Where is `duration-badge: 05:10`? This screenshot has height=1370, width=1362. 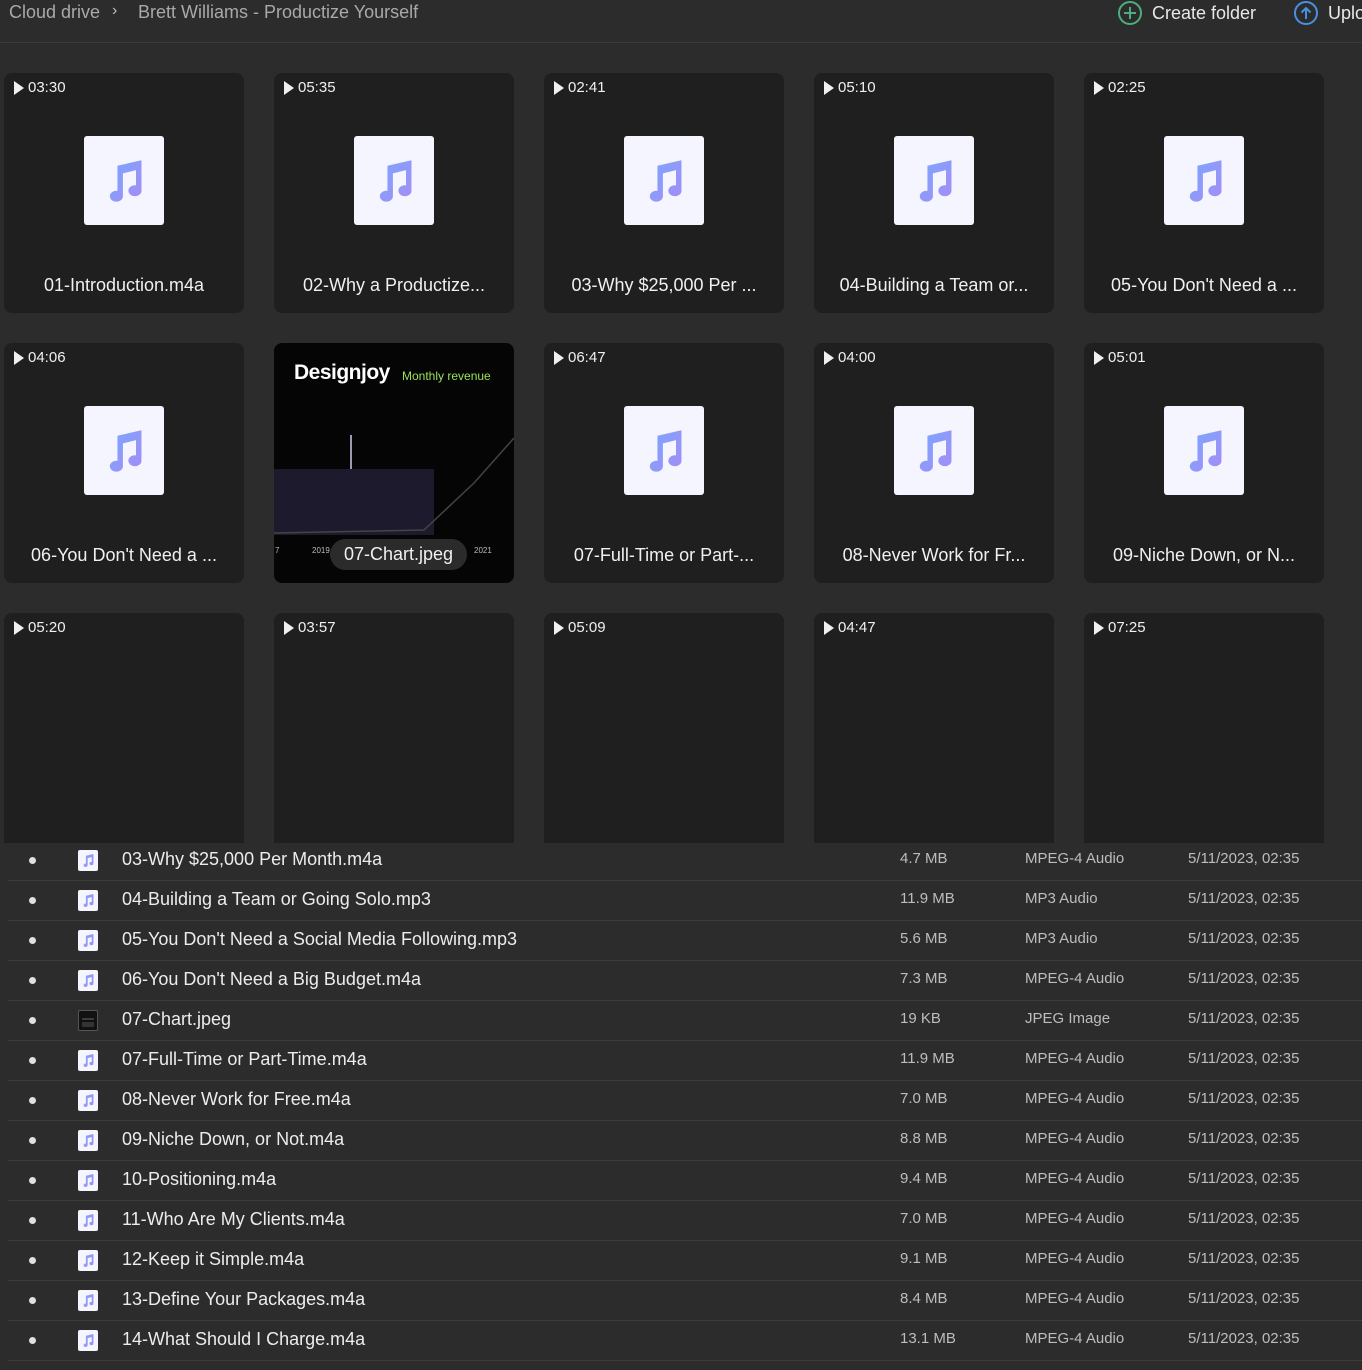 duration-badge: 05:10 is located at coordinates (850, 87).